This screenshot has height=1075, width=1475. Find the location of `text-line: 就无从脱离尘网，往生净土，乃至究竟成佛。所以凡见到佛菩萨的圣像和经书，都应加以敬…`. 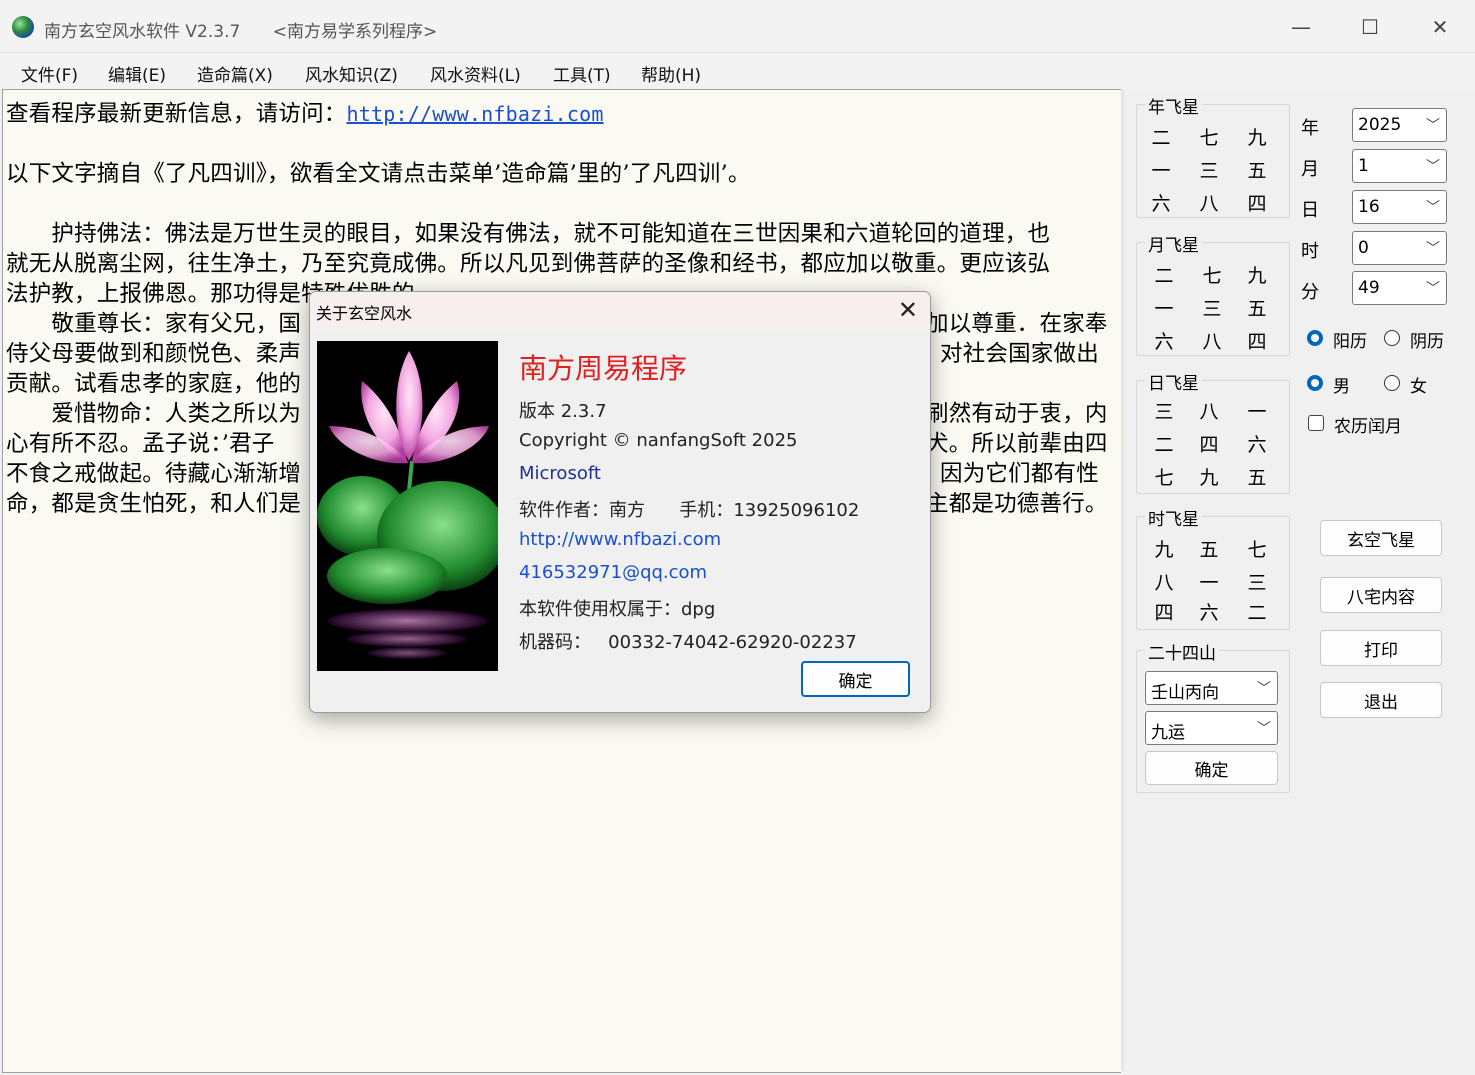

text-line: 就无从脱离尘网，往生净土，乃至究竟成佛。所以凡见到佛菩萨的圣像和经书，都应加以敬… is located at coordinates (528, 264).